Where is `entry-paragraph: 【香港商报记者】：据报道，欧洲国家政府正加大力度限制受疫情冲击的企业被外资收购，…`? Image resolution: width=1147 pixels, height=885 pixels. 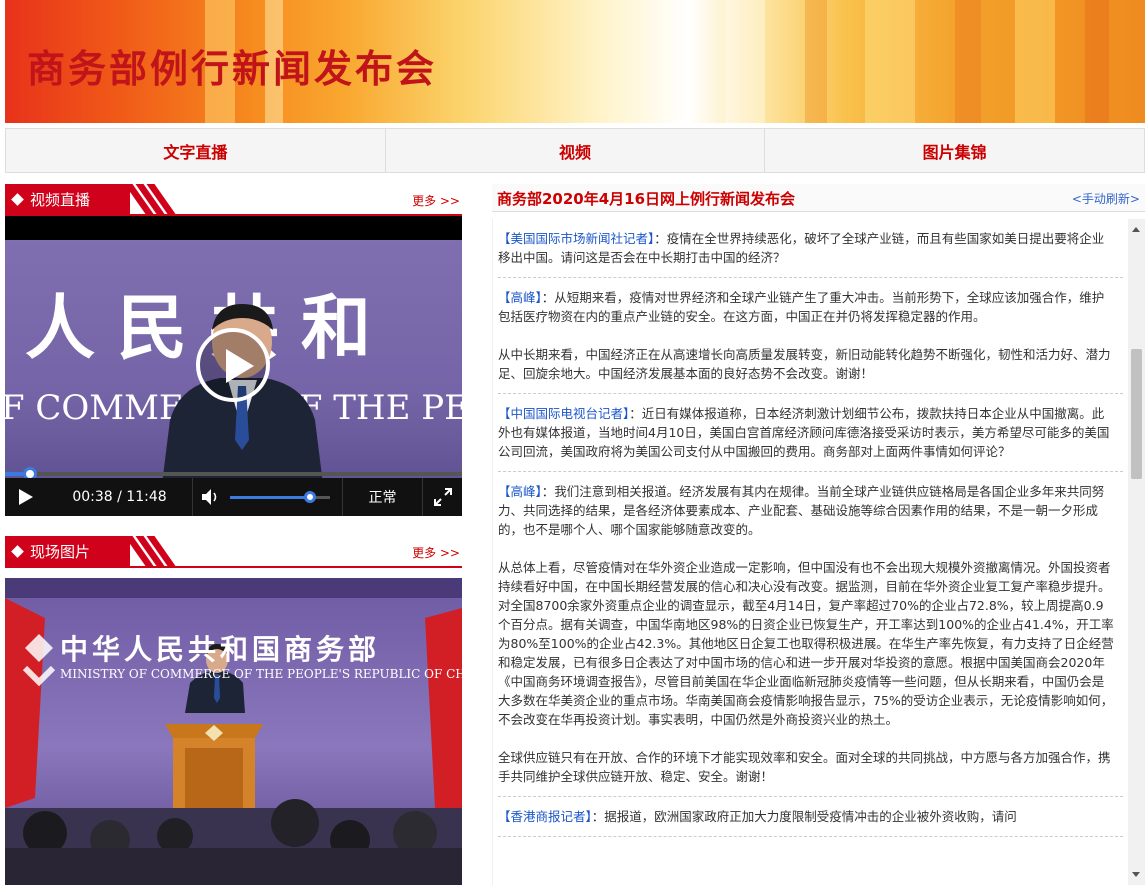
entry-paragraph: 【香港商报记者】：据报道，欧洲国家政府正加大力度限制受疫情冲击的企业被外资收购，… is located at coordinates (810, 816).